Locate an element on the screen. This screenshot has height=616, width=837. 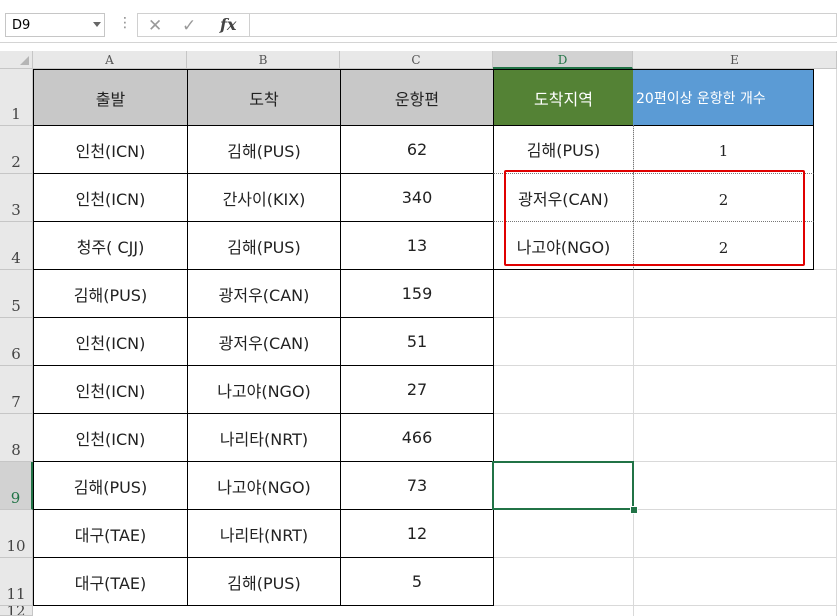
row-header-12: 12 is located at coordinates (16, 611).